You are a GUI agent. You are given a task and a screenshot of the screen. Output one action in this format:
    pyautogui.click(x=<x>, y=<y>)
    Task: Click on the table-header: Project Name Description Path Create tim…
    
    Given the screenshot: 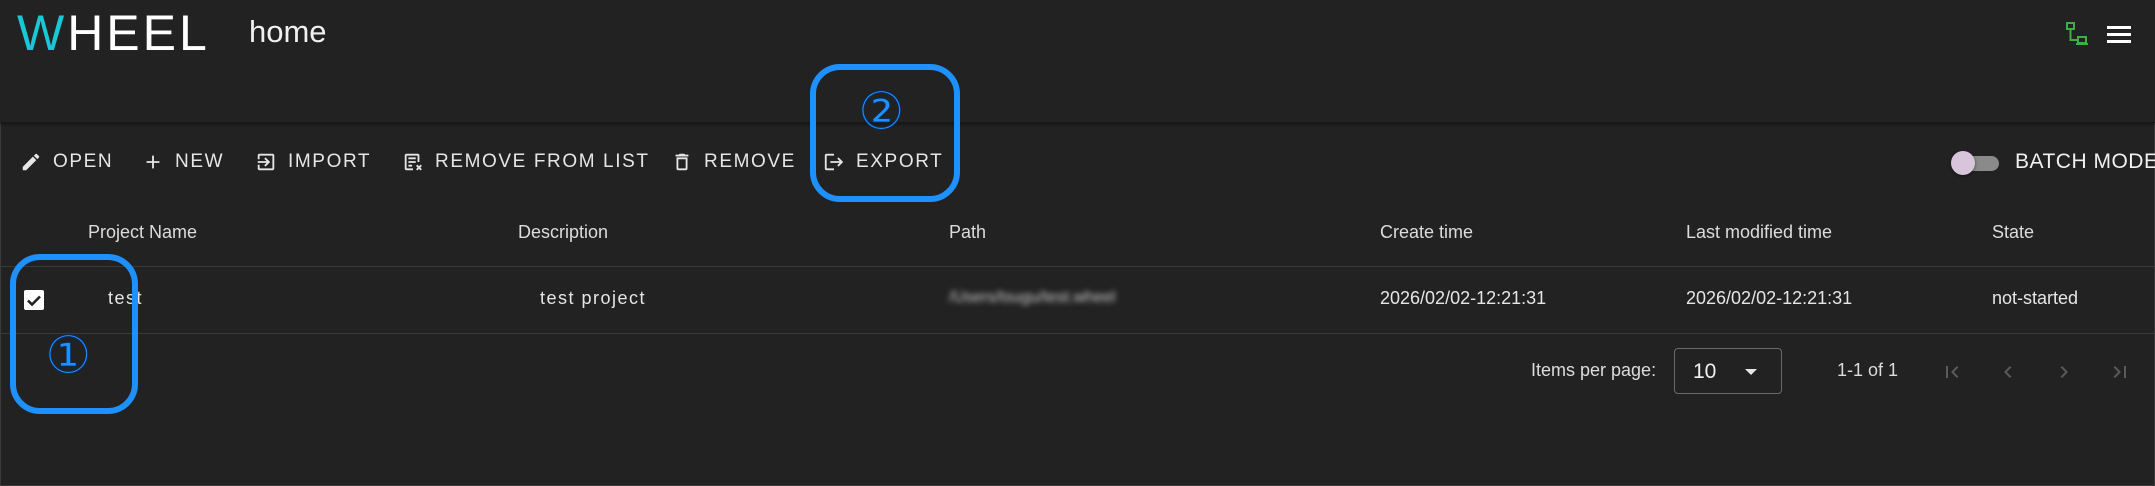 What is the action you would take?
    pyautogui.click(x=1077, y=238)
    